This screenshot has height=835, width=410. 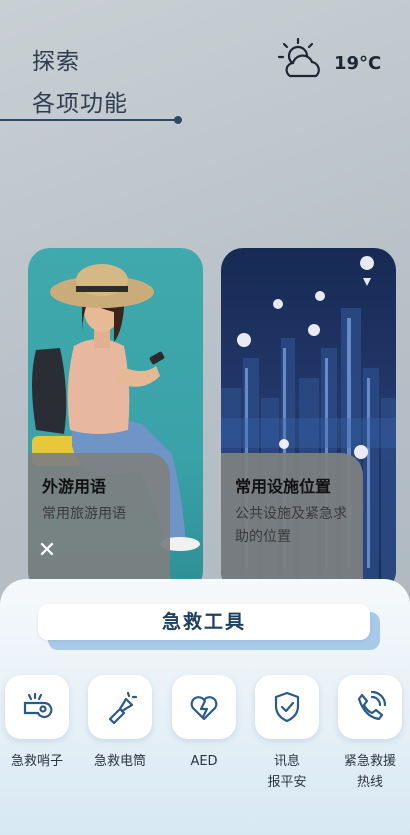 What do you see at coordinates (89, 120) in the screenshot?
I see `title-underline` at bounding box center [89, 120].